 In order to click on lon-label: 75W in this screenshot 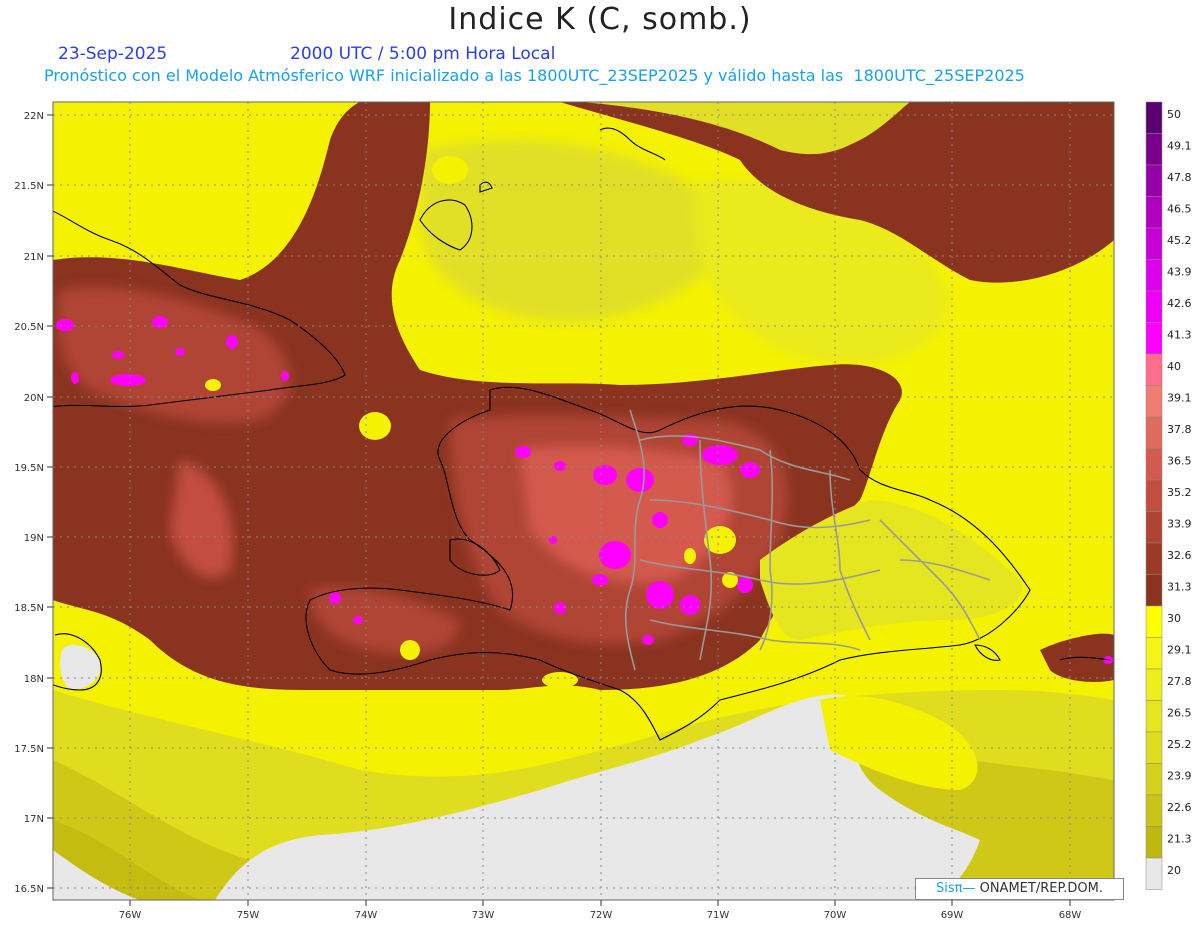, I will do `click(248, 915)`.